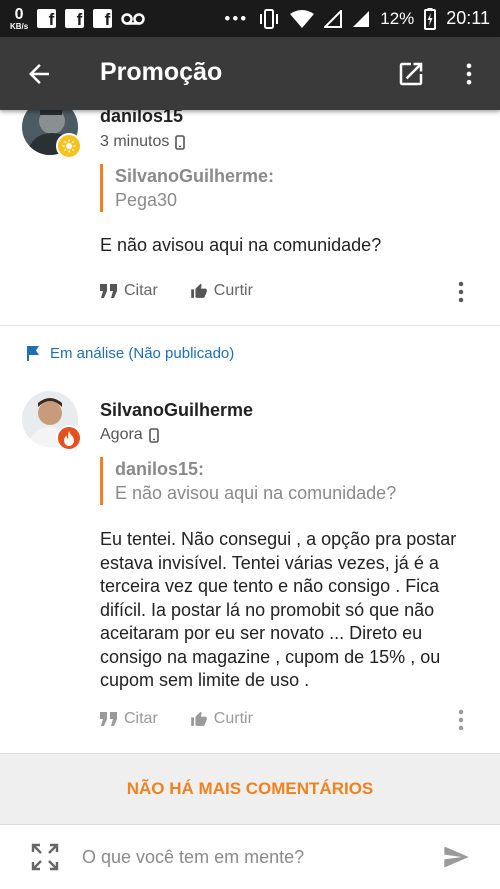 This screenshot has height=889, width=500. I want to click on comment-actions: Citar Curtir, so click(192, 719).